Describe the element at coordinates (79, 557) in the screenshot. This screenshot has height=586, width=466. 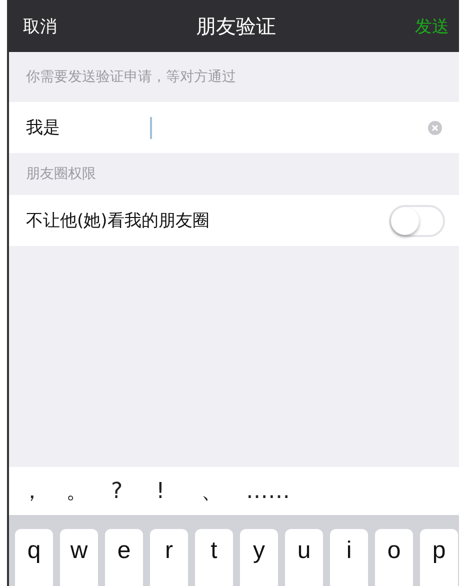
I see `keyboard-key: w` at that location.